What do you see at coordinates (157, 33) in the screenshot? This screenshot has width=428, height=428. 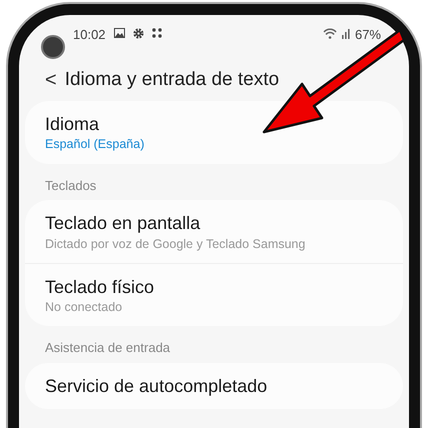 I see `apps-icon` at bounding box center [157, 33].